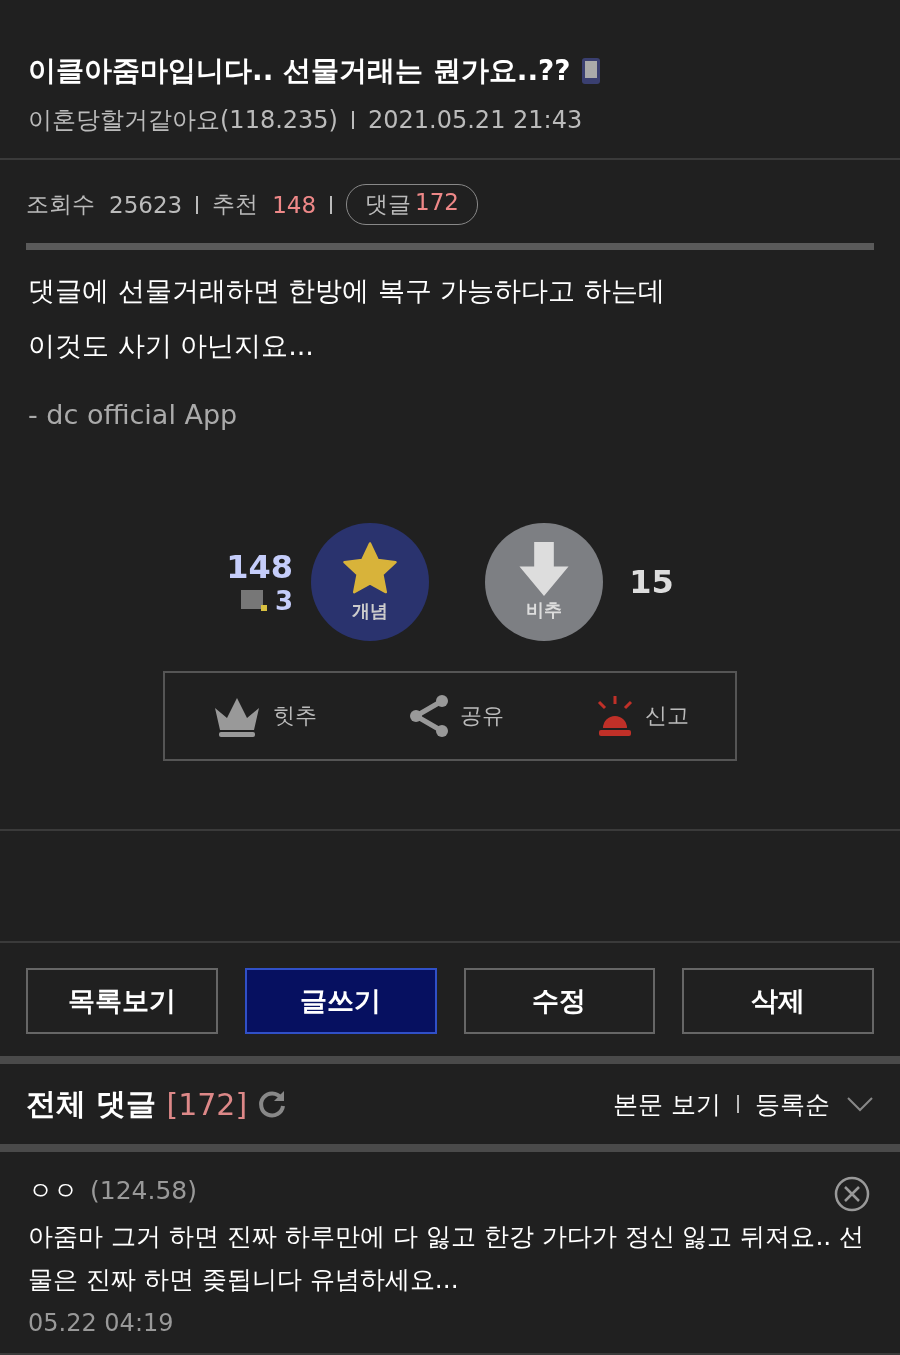 The height and width of the screenshot is (1355, 900). Describe the element at coordinates (183, 120) in the screenshot. I see `author-name: 이혼당할거같아요(118.235)` at that location.